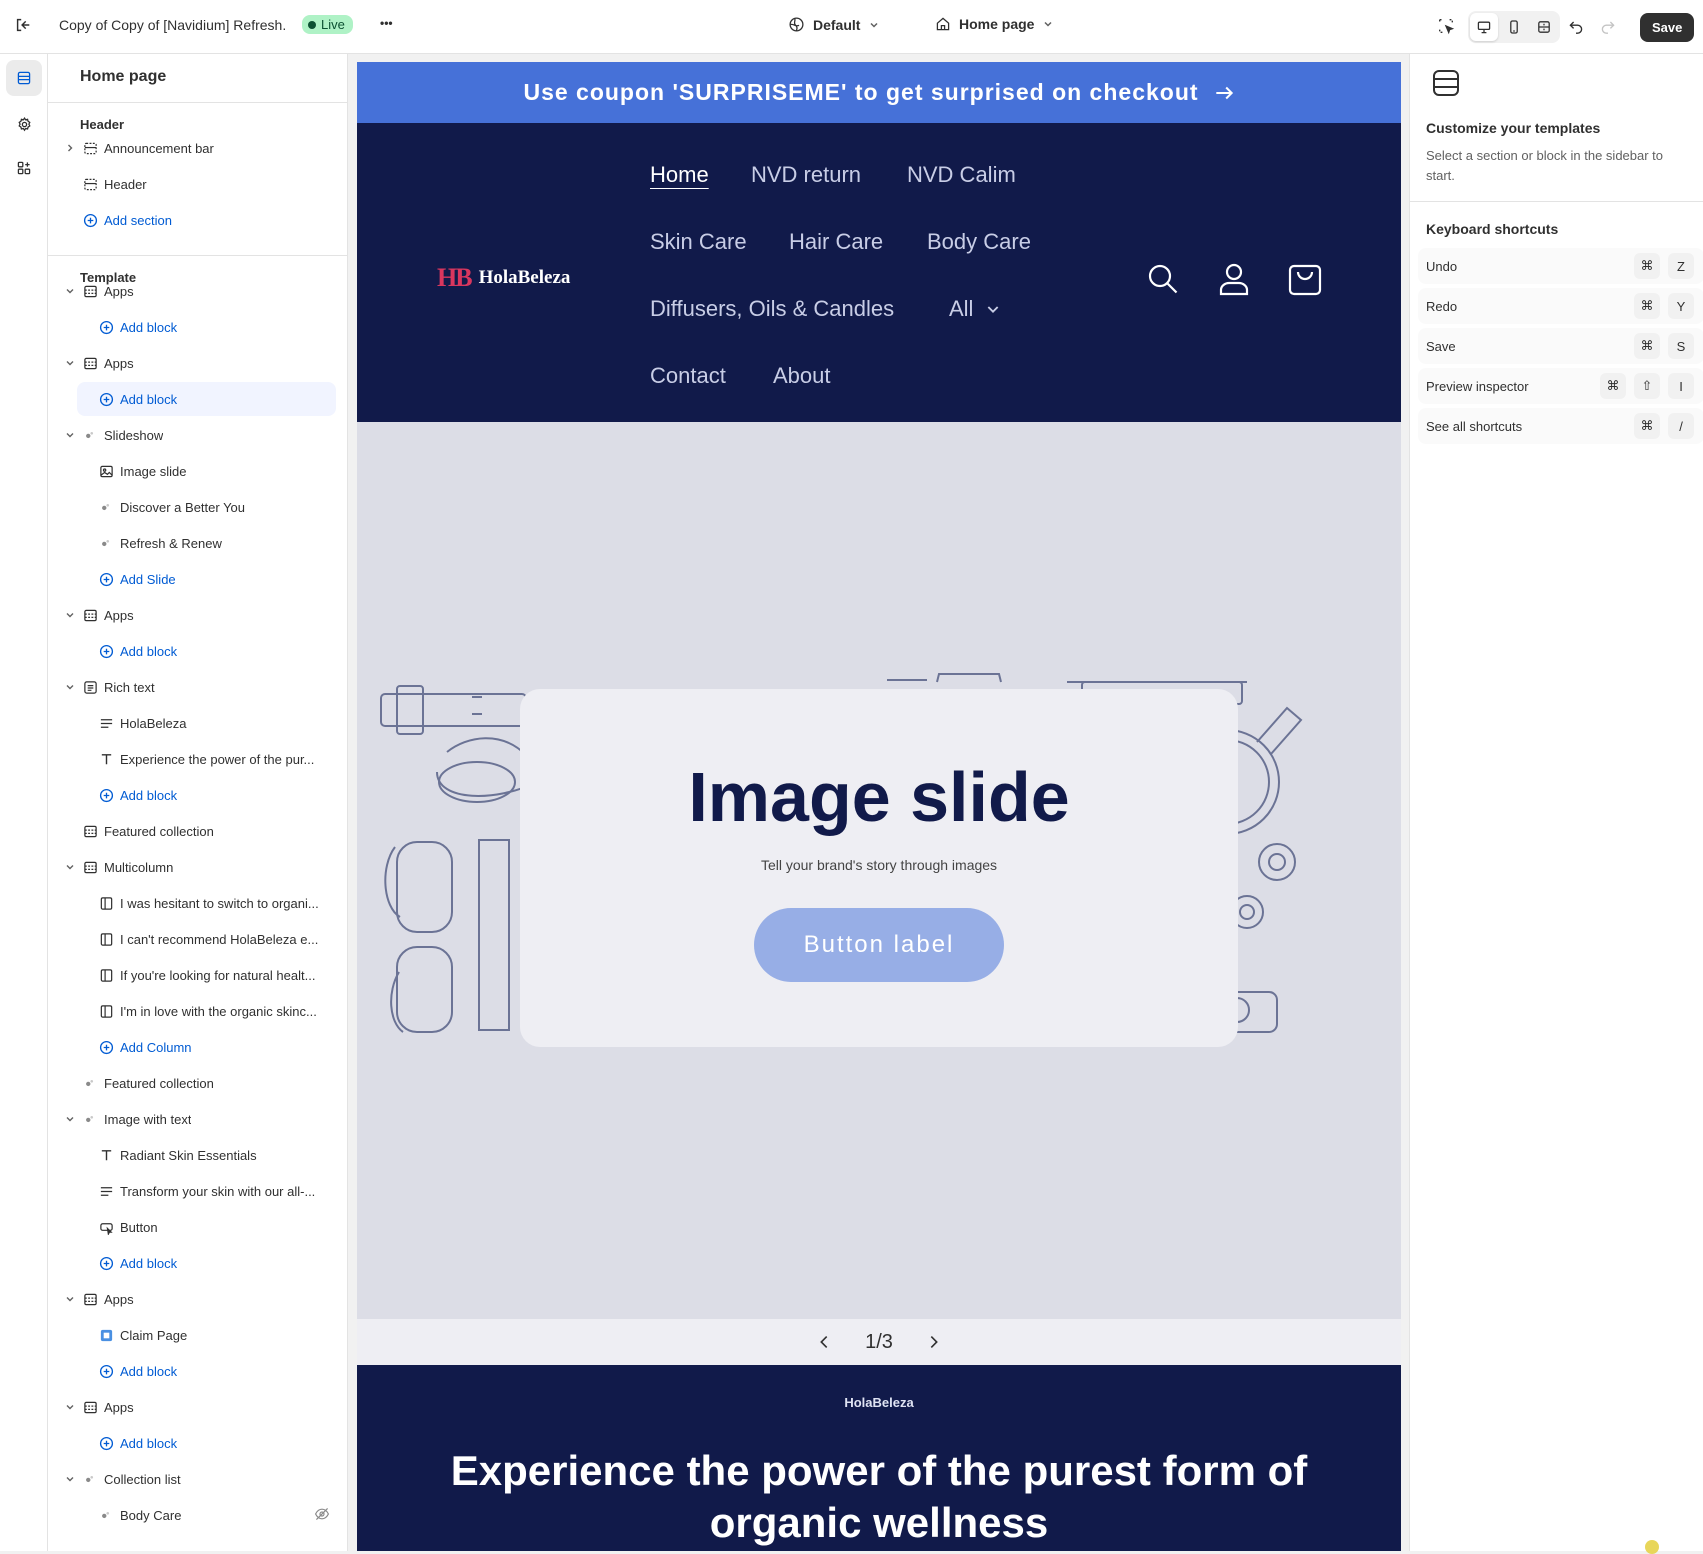  Describe the element at coordinates (879, 945) in the screenshot. I see `slide-button: Button label` at that location.